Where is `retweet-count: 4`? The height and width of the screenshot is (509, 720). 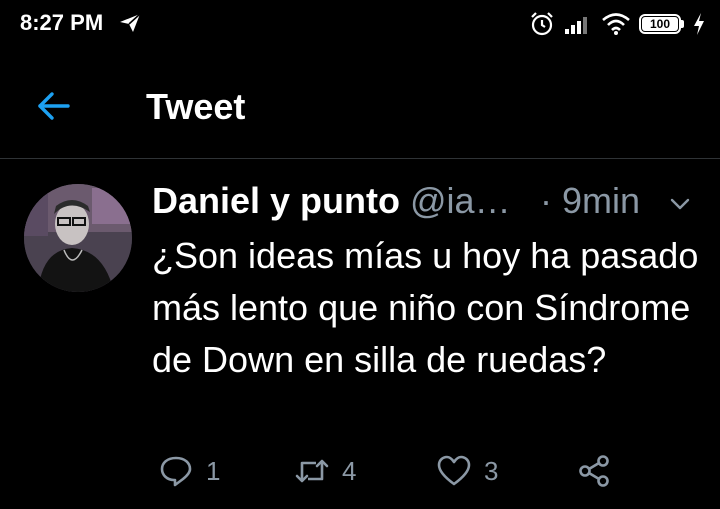
retweet-count: 4 is located at coordinates (349, 470).